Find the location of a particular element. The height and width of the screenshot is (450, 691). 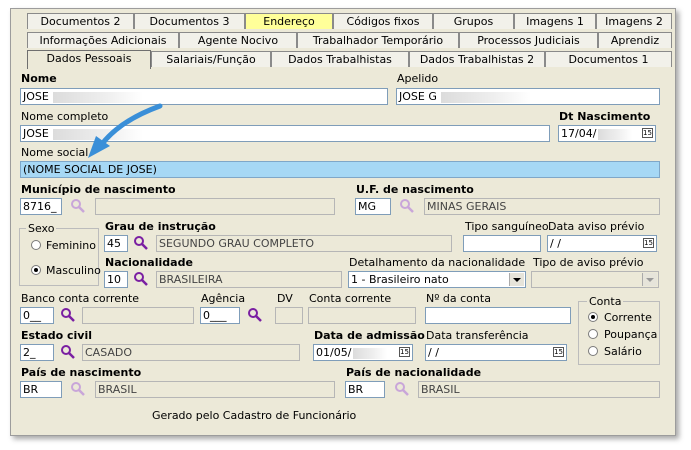

apelido-label: Apelido is located at coordinates (418, 78).